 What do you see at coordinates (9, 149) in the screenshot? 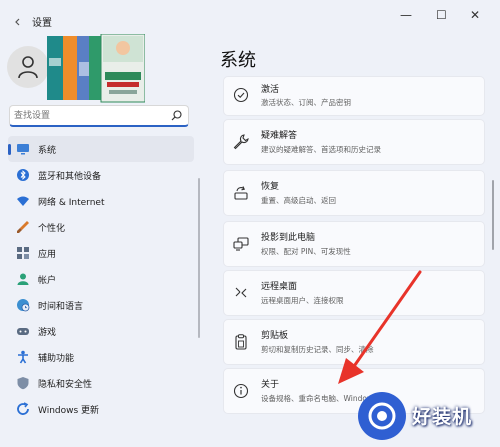
I see `selection-indicator` at bounding box center [9, 149].